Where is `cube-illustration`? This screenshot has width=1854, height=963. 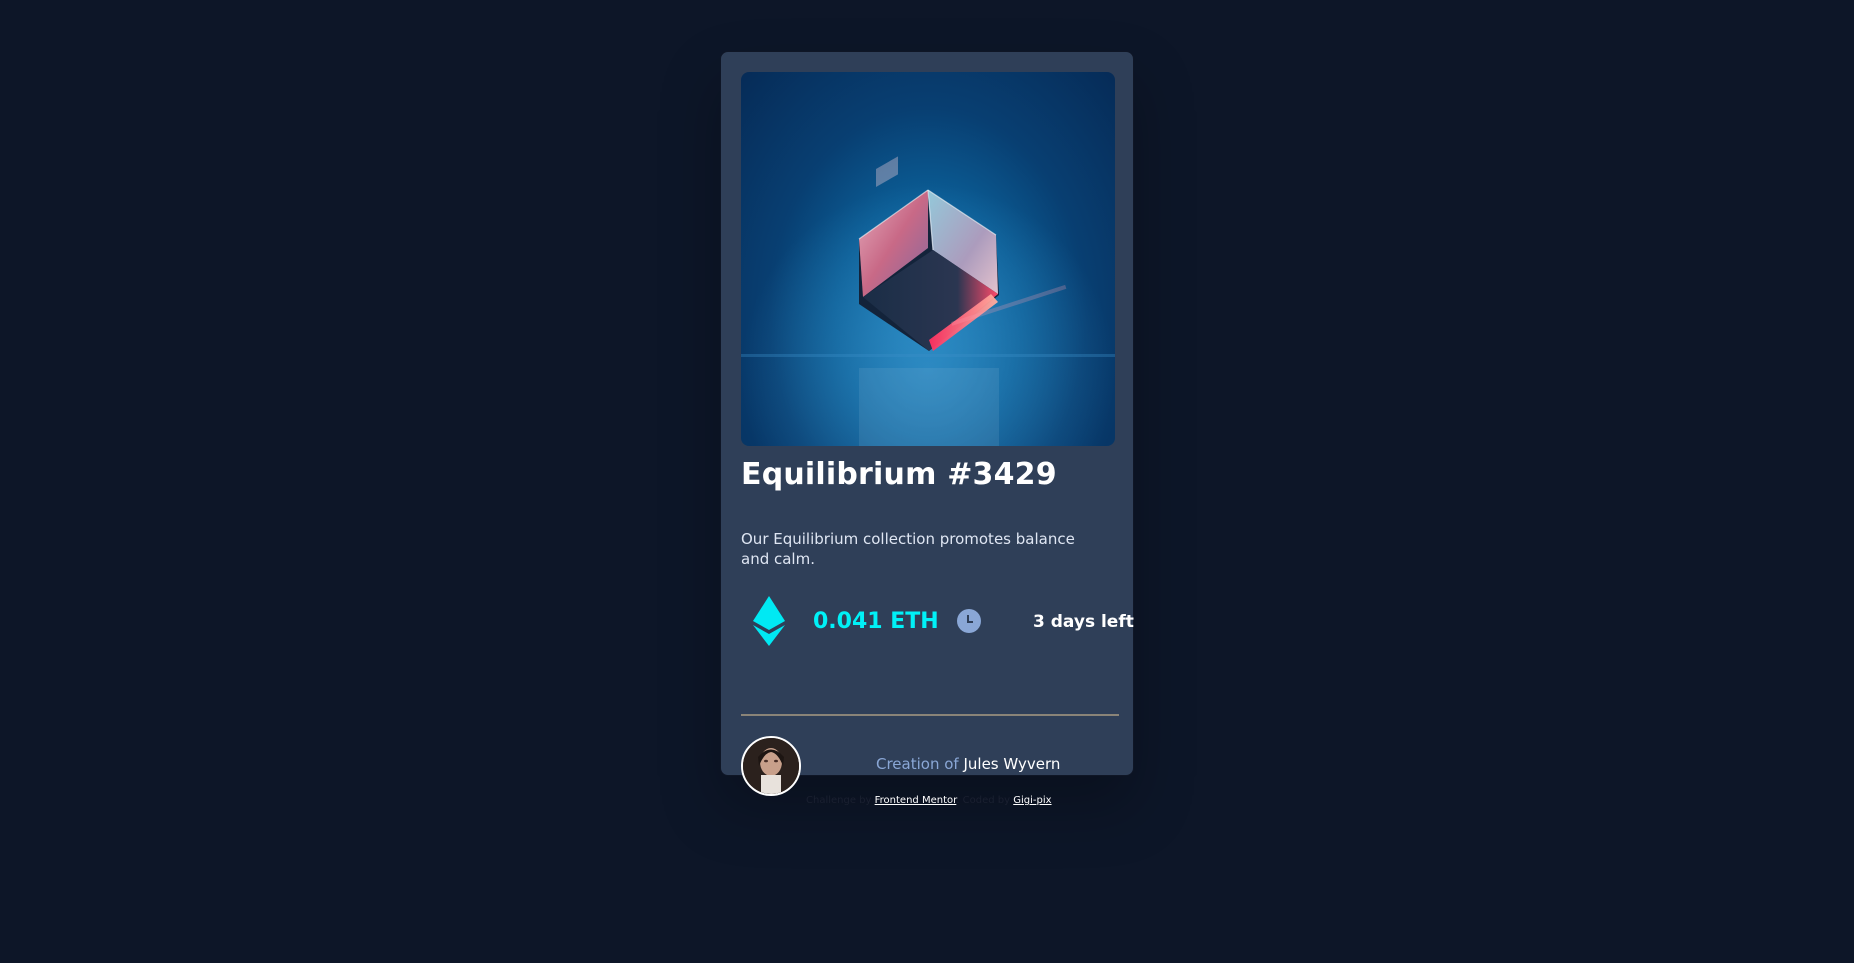
cube-illustration is located at coordinates (928, 259).